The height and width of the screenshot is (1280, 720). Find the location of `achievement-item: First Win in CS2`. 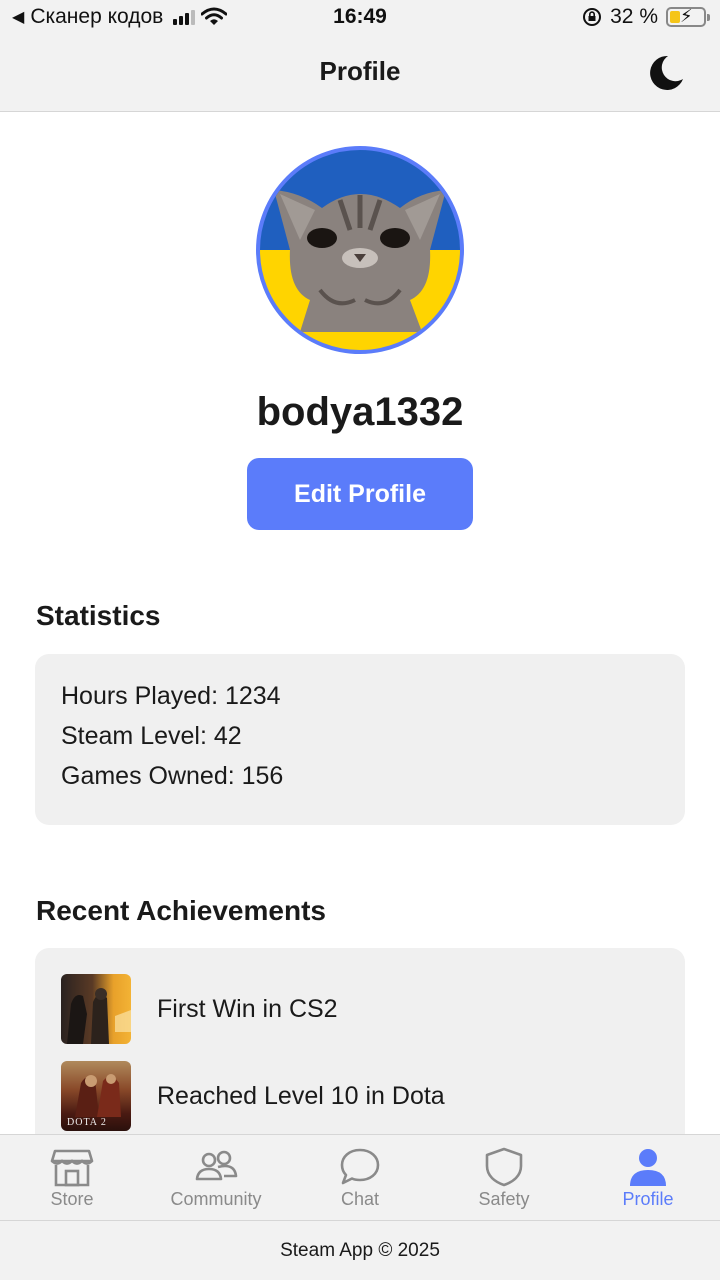

achievement-item: First Win in CS2 is located at coordinates (199, 1009).